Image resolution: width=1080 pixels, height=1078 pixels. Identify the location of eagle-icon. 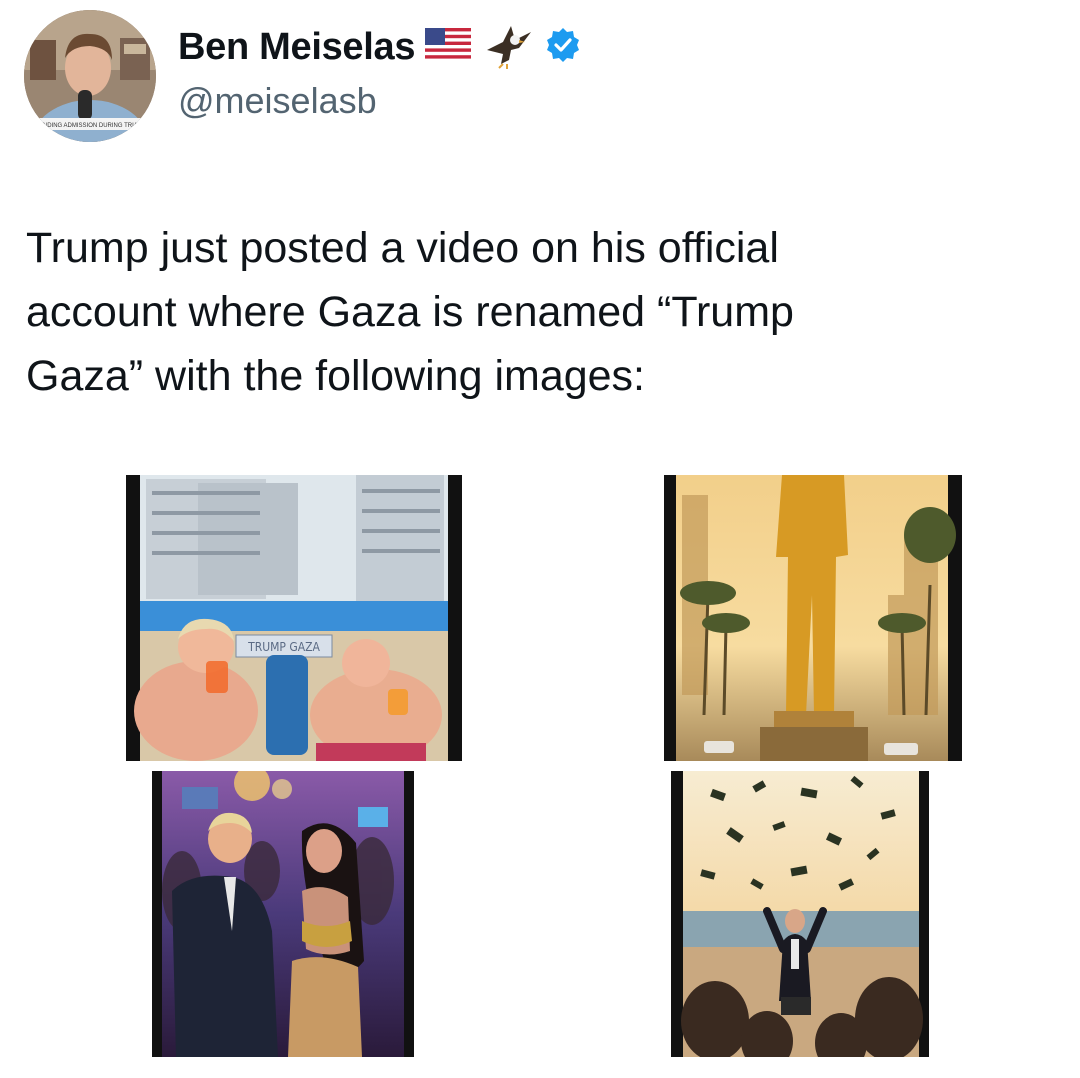
(508, 47).